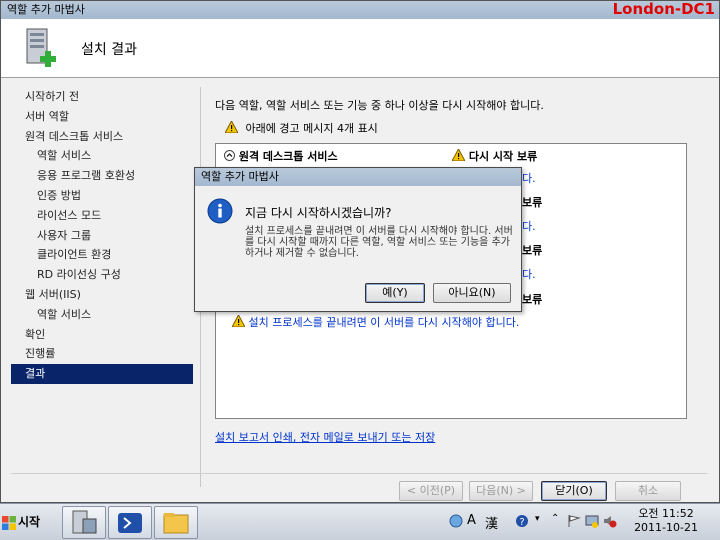 The width and height of the screenshot is (720, 540). Describe the element at coordinates (666, 527) in the screenshot. I see `clock-date: 2011-10-21` at that location.